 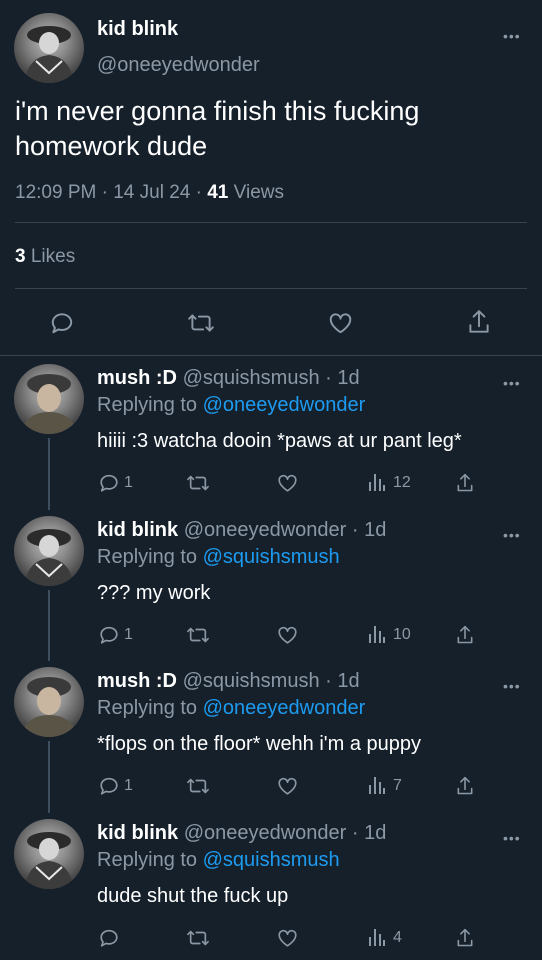 I want to click on view-count: 7, so click(x=397, y=785).